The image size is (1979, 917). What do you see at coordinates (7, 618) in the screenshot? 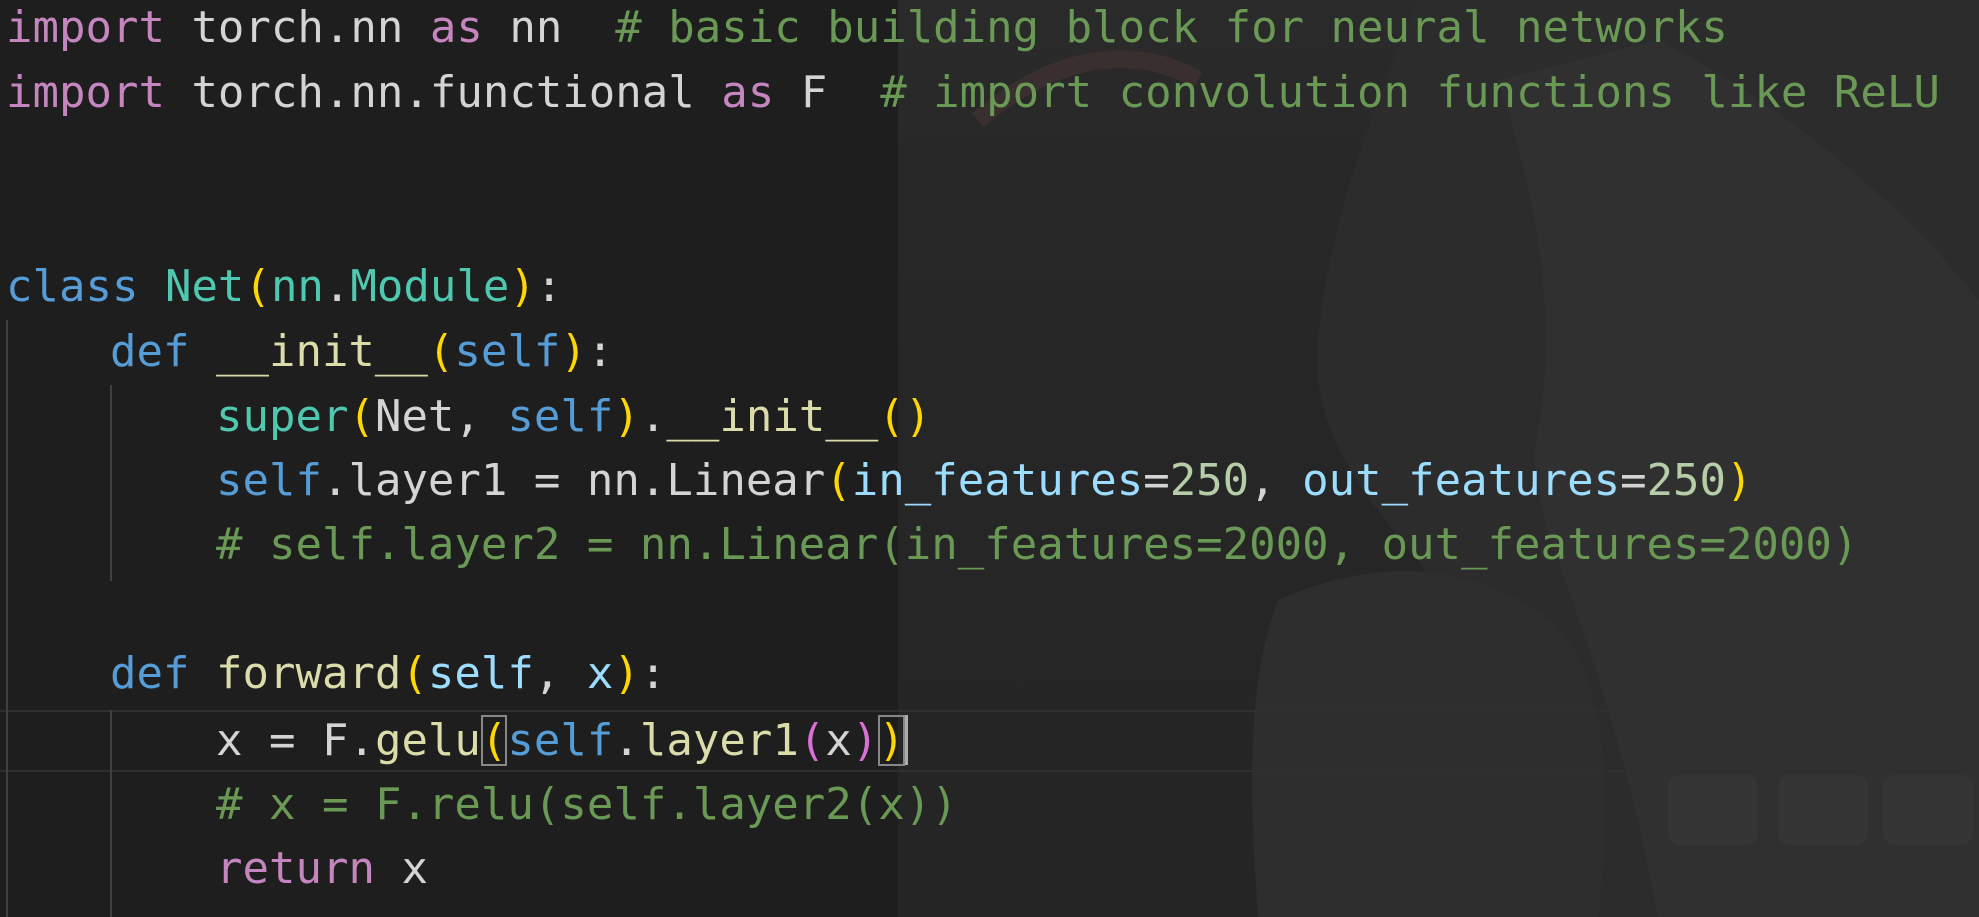
I see `indent-guide-class` at bounding box center [7, 618].